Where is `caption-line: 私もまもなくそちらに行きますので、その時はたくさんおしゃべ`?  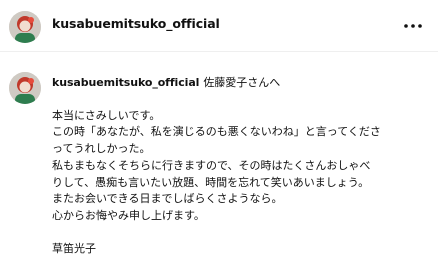 caption-line: 私もまもなくそちらに行きますので、その時はたくさんおしゃべ is located at coordinates (211, 165).